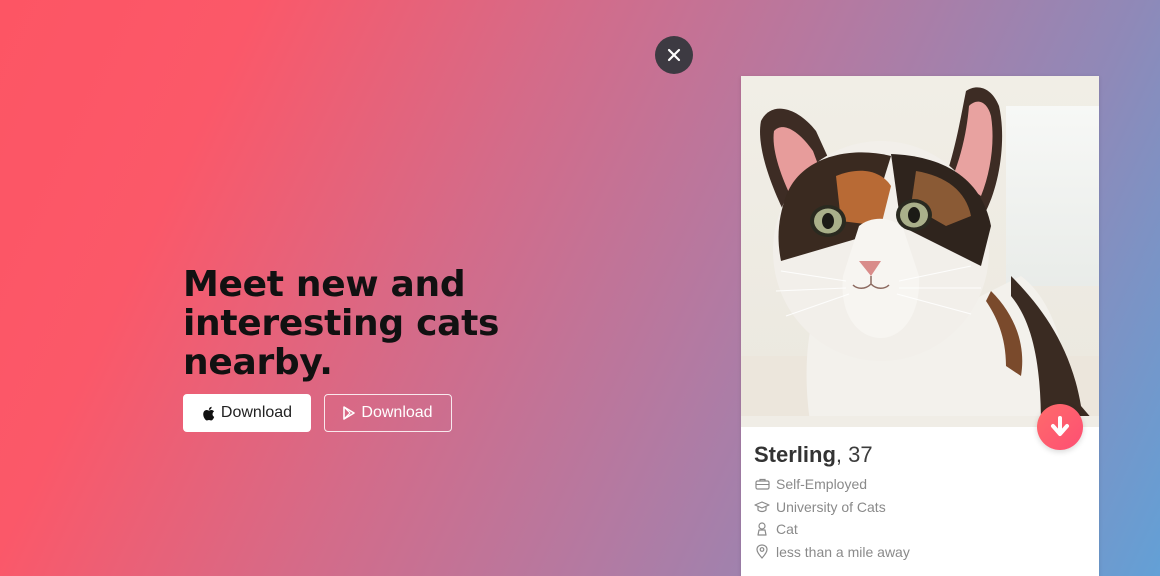 The width and height of the screenshot is (1160, 576). What do you see at coordinates (919, 507) in the screenshot?
I see `profile-school-row: University of Cats` at bounding box center [919, 507].